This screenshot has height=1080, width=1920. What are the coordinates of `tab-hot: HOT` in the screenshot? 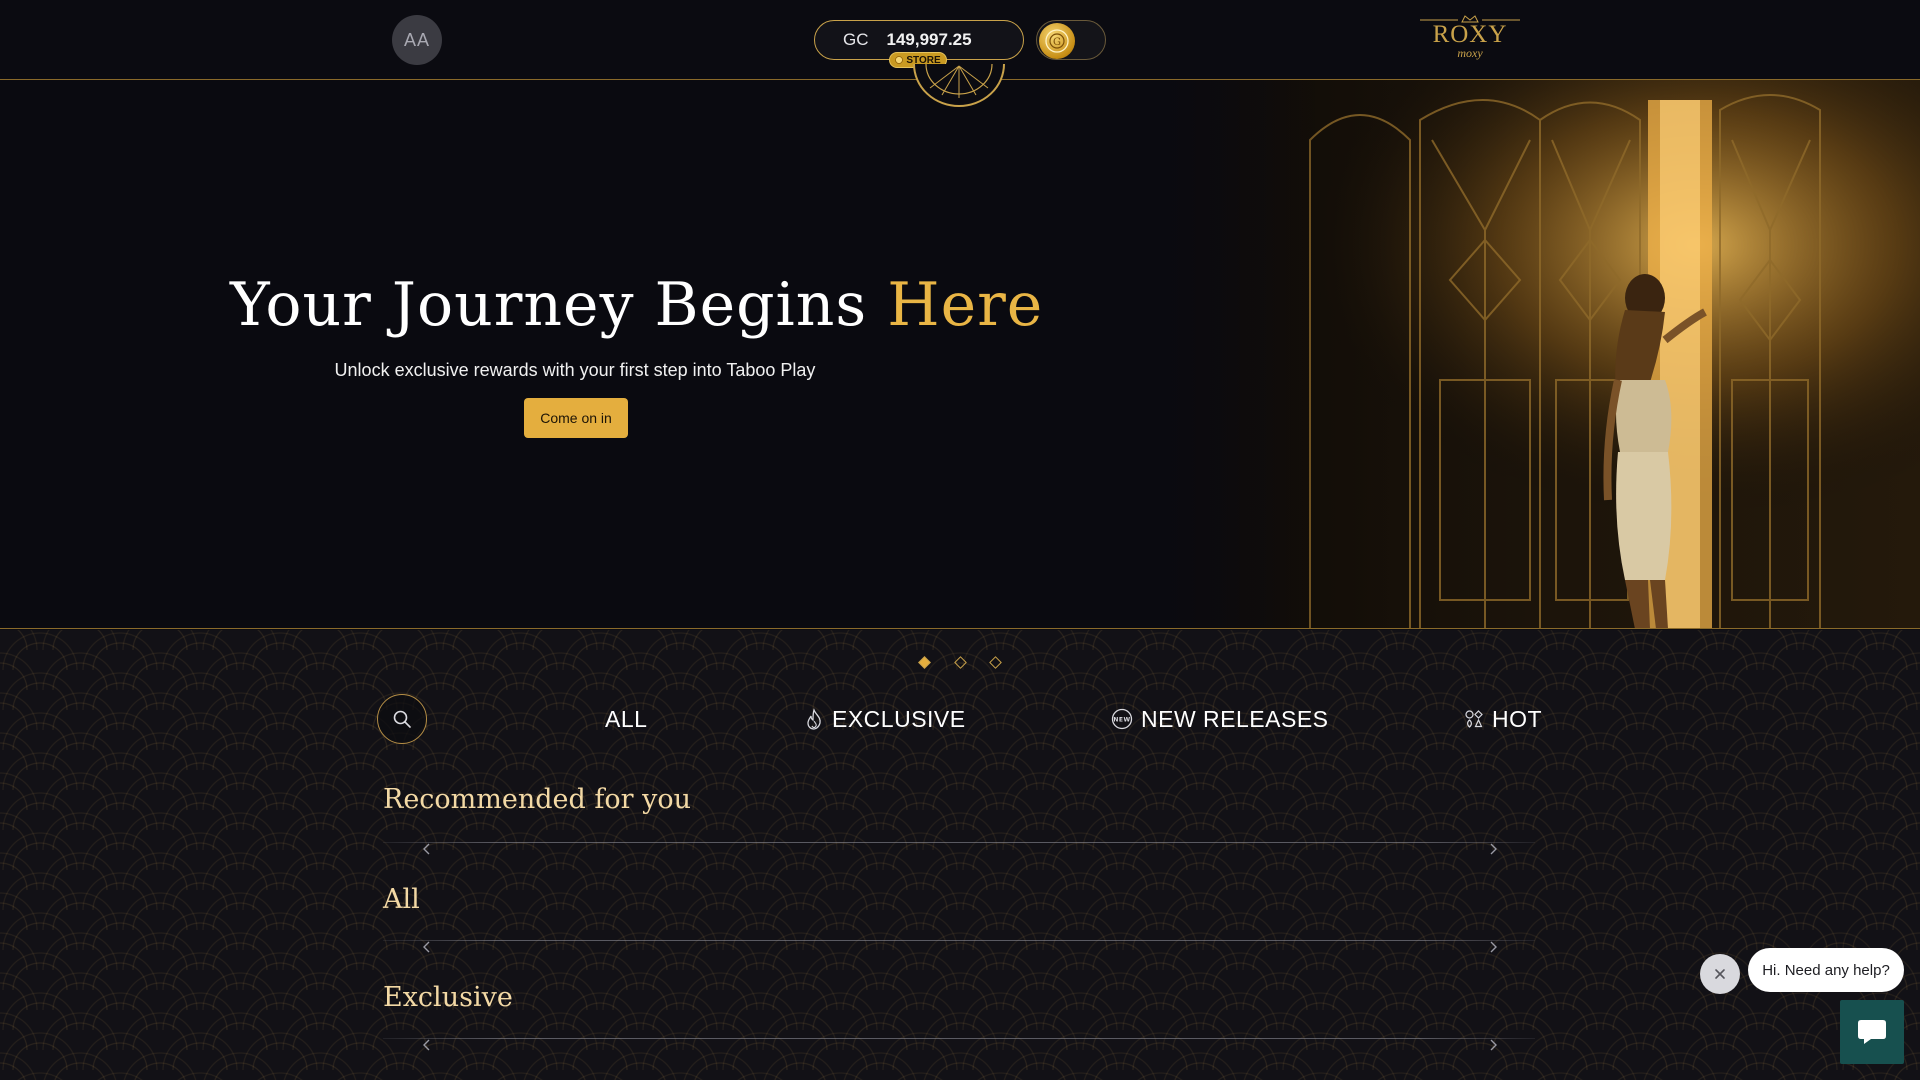 It's located at (1503, 719).